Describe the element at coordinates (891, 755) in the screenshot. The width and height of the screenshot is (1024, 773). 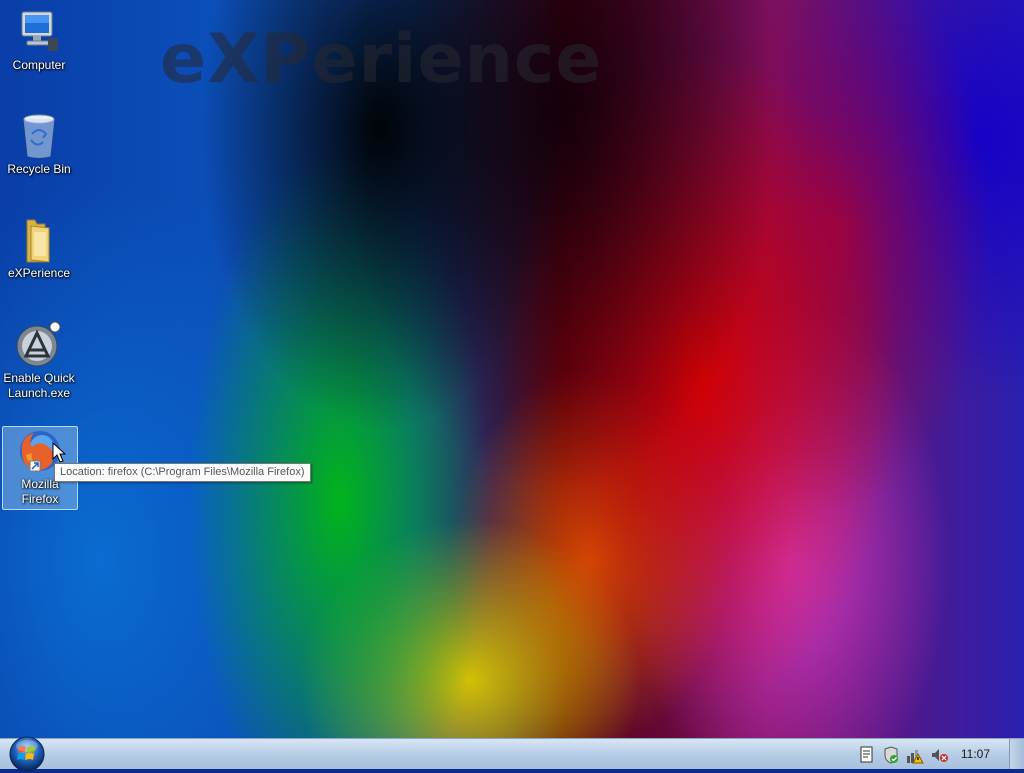
I see `shield-icon` at that location.